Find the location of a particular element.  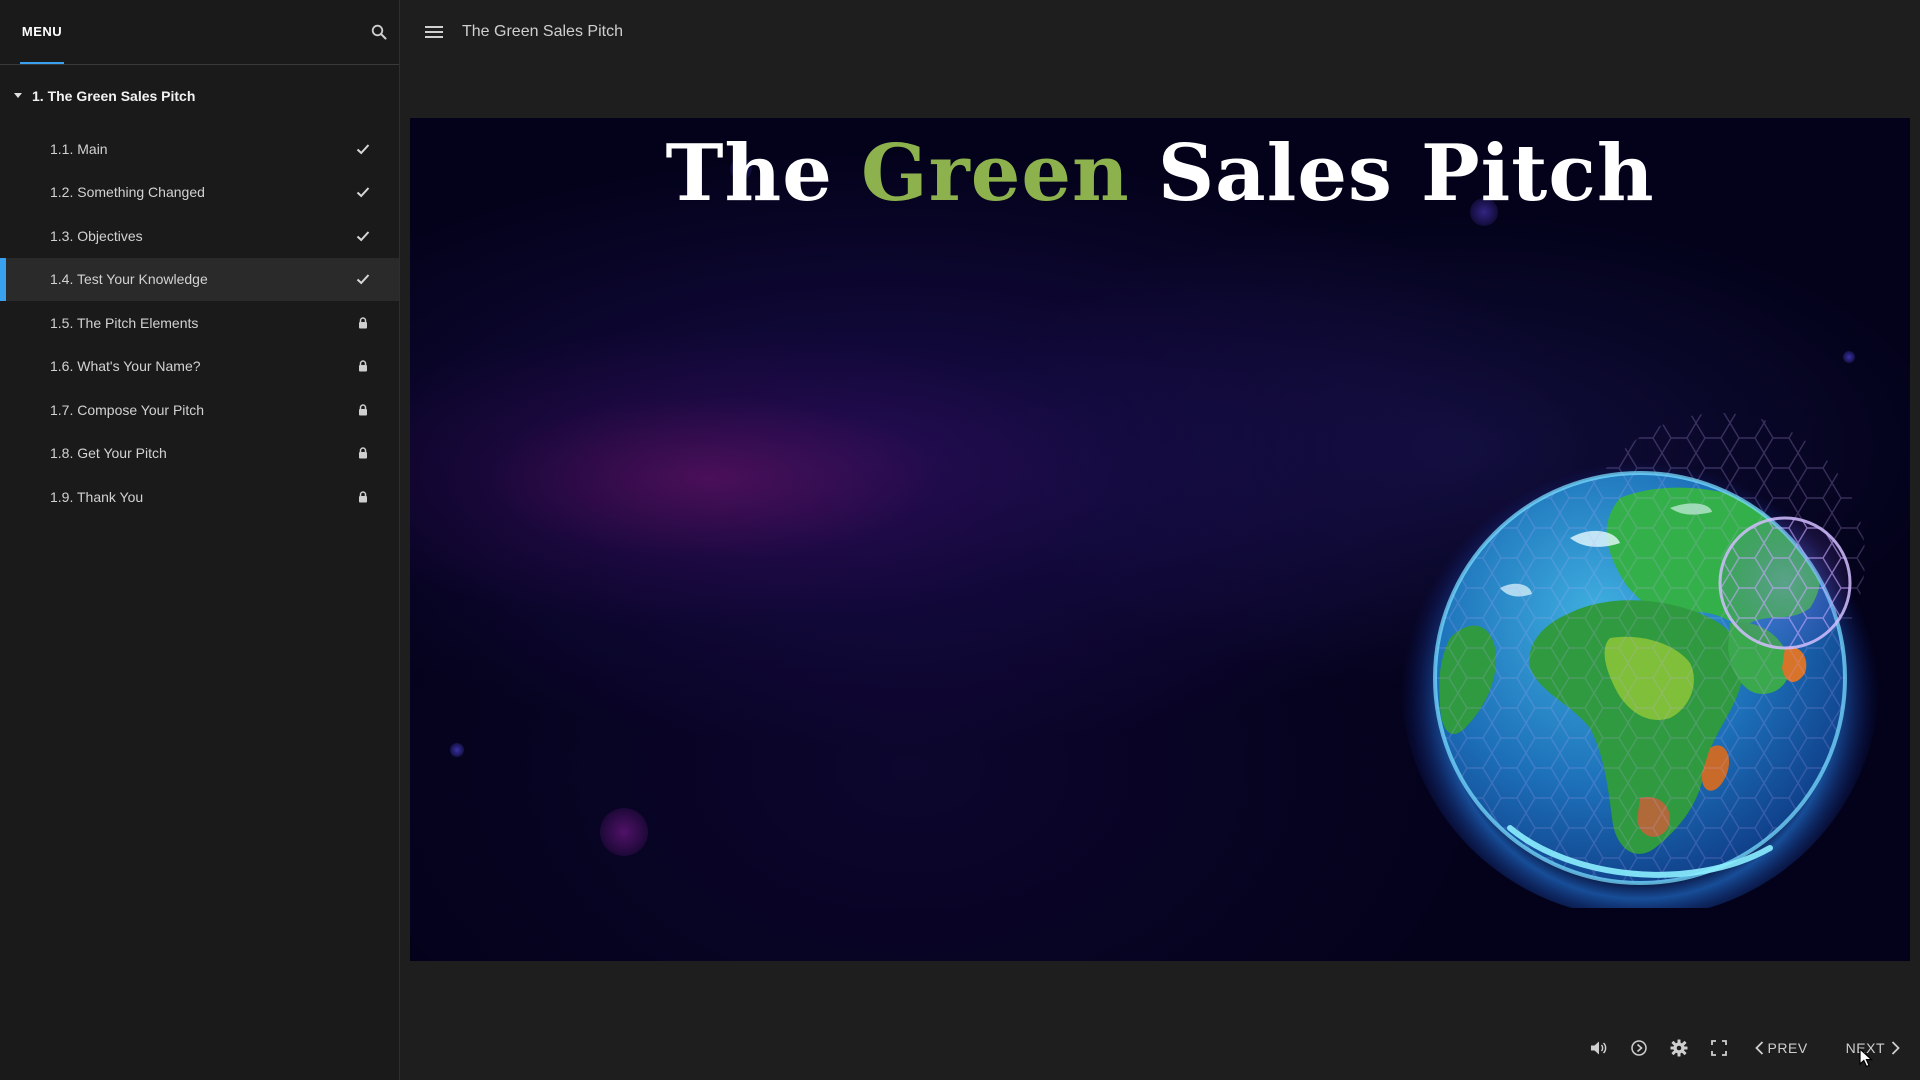

settings-icon is located at coordinates (1679, 1048).